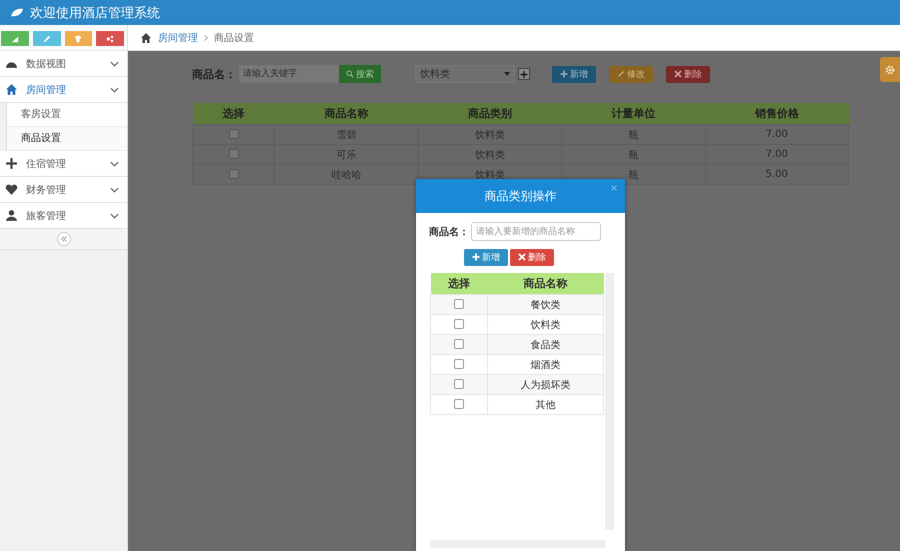 The height and width of the screenshot is (551, 900). Describe the element at coordinates (178, 37) in the screenshot. I see `breadcrumb-item: 房间管理` at that location.